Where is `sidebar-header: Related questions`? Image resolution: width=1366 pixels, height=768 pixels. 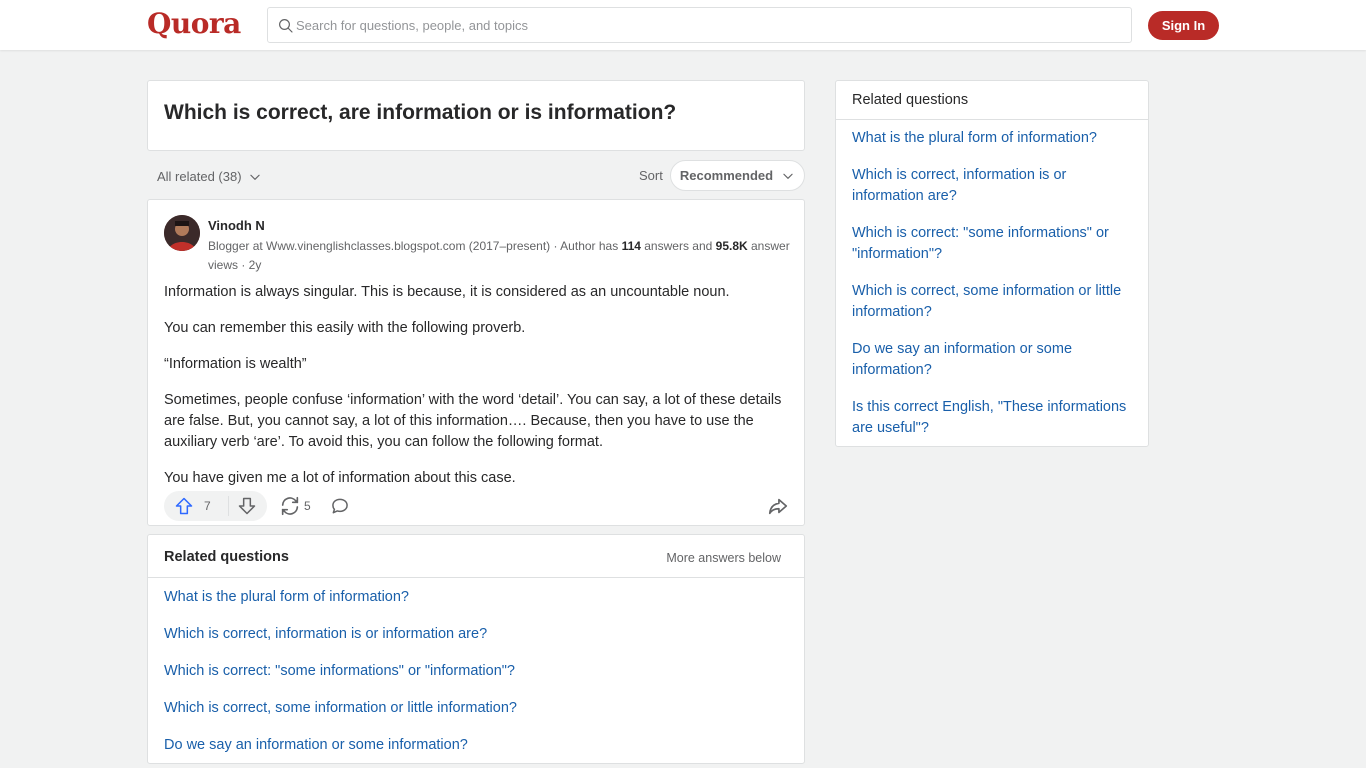
sidebar-header: Related questions is located at coordinates (992, 100).